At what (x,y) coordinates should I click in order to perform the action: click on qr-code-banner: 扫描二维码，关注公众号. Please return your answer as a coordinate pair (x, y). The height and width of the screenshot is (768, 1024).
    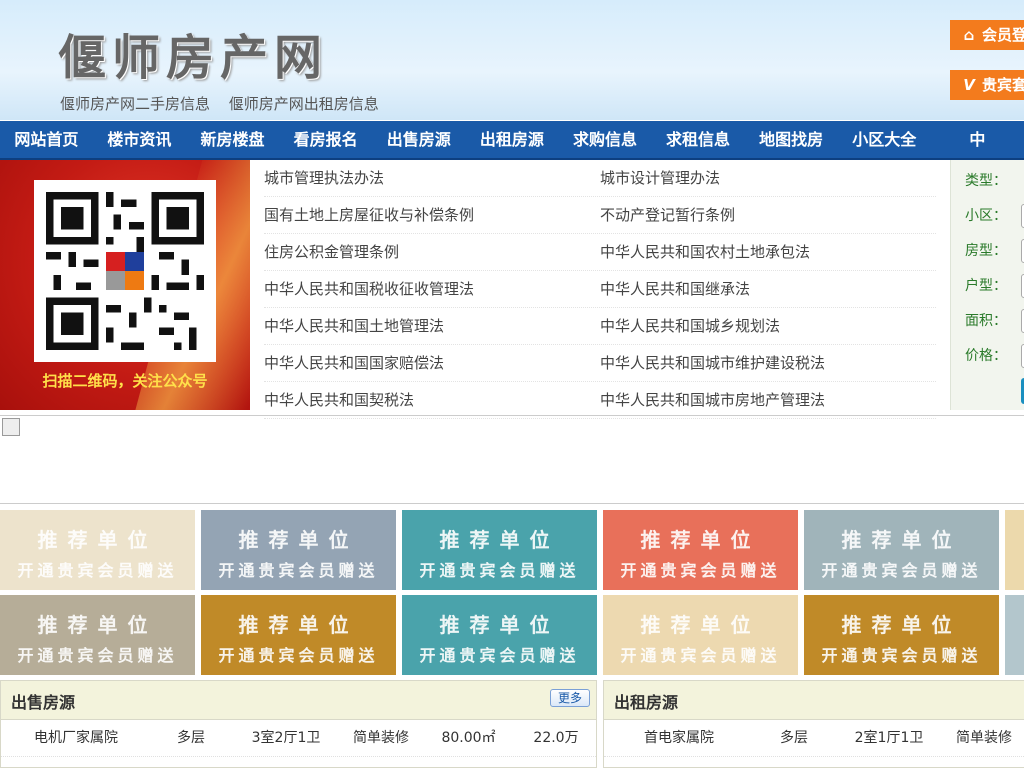
    Looking at the image, I should click on (125, 285).